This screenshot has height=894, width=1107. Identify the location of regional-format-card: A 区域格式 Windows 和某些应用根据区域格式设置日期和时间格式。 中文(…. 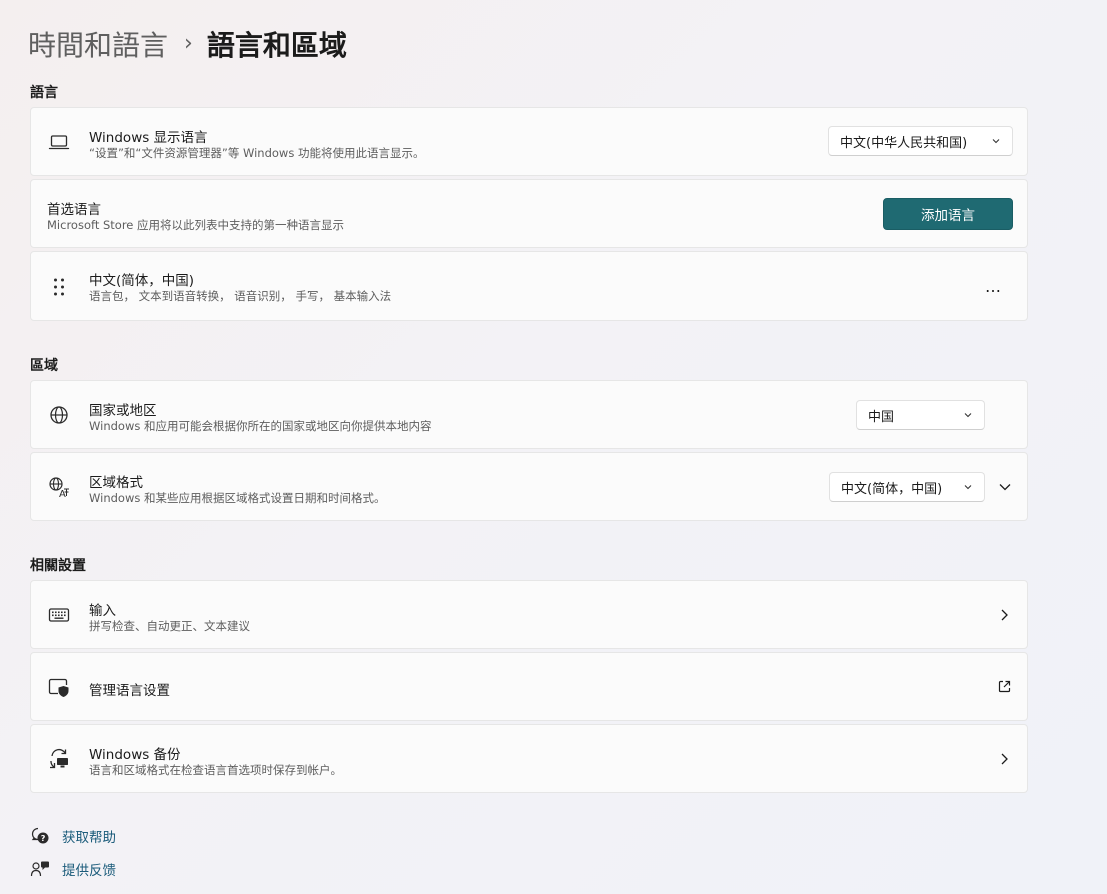
(529, 486).